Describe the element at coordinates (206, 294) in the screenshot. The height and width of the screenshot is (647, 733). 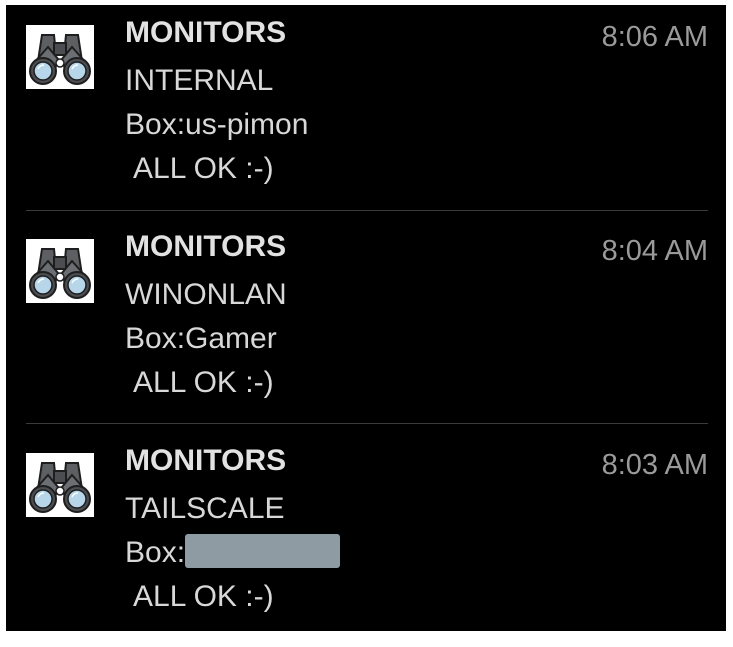
I see `notification-title: WINONLAN` at that location.